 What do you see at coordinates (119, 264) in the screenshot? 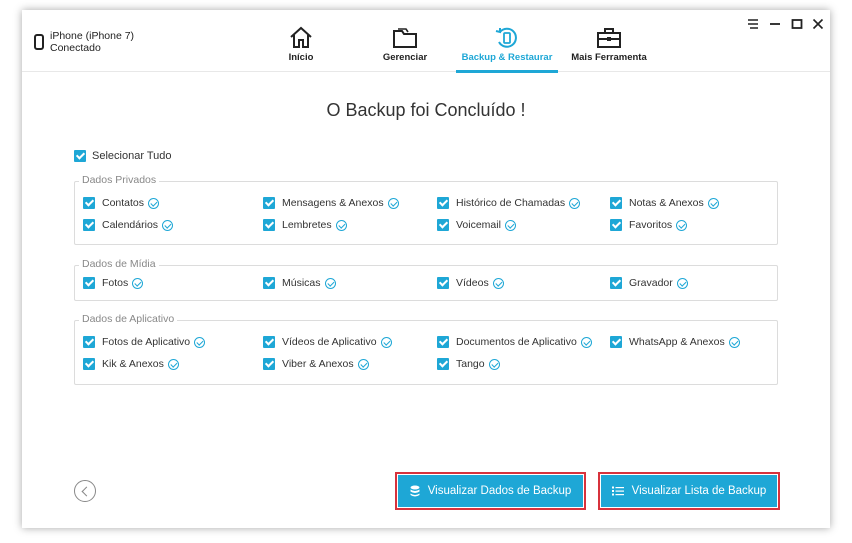
I see `group-legend: Dados de Mídia` at bounding box center [119, 264].